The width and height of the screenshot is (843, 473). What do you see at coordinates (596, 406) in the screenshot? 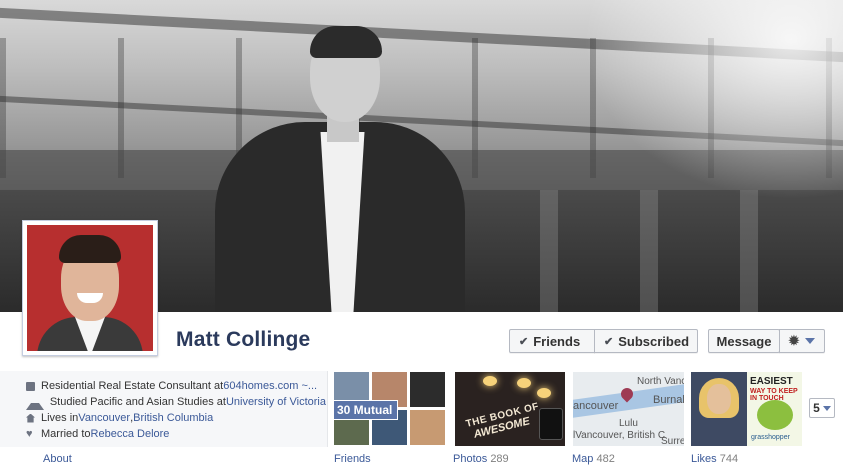
I see `map-label-vancouver: ancouver` at bounding box center [596, 406].